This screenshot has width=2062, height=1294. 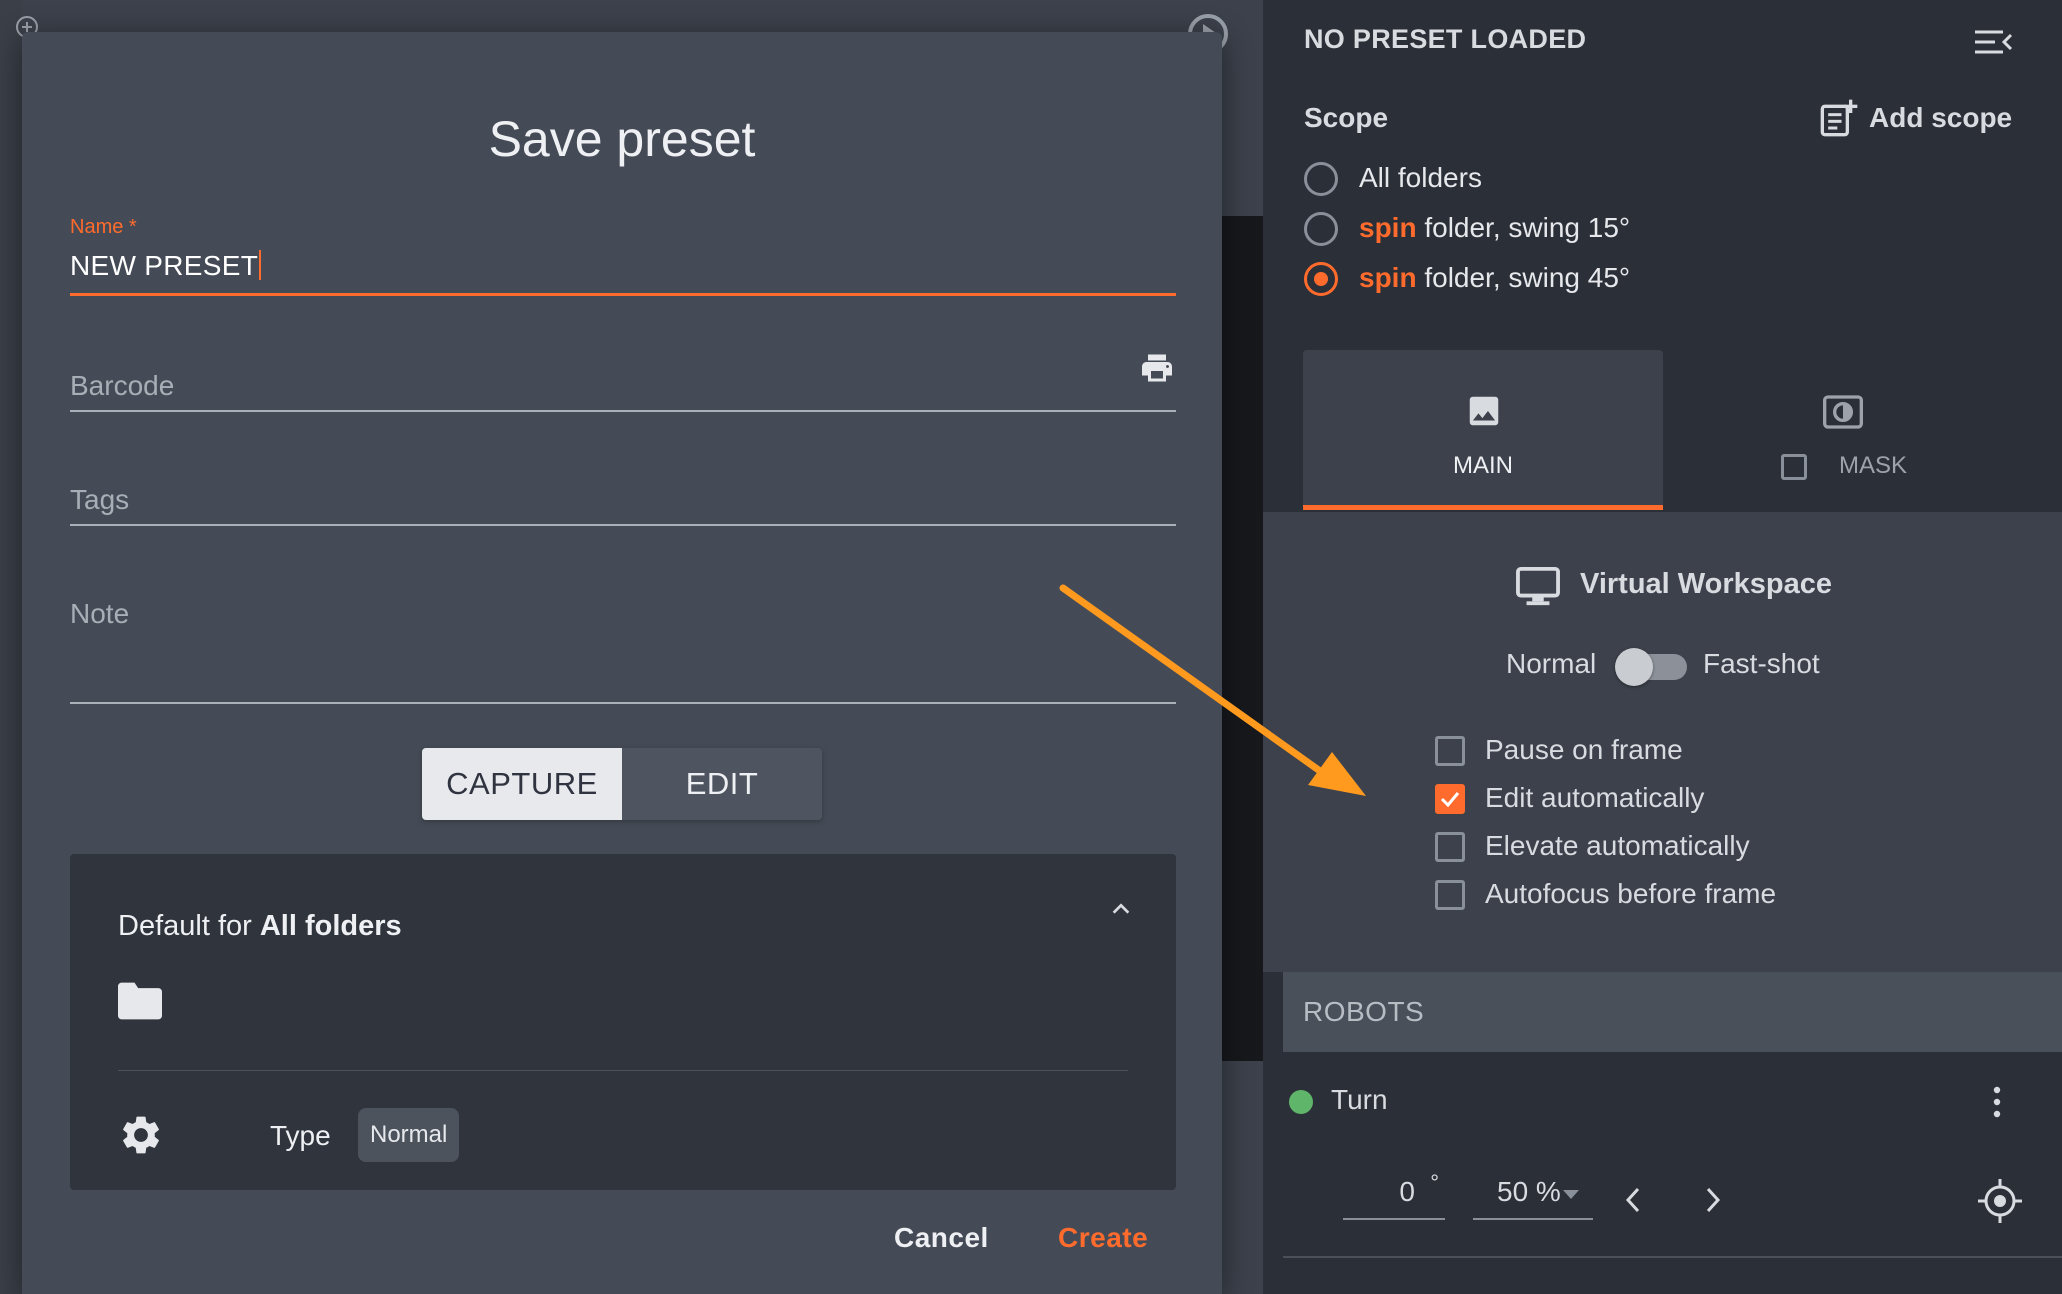 I want to click on capture-button: CAPTURE, so click(x=522, y=784).